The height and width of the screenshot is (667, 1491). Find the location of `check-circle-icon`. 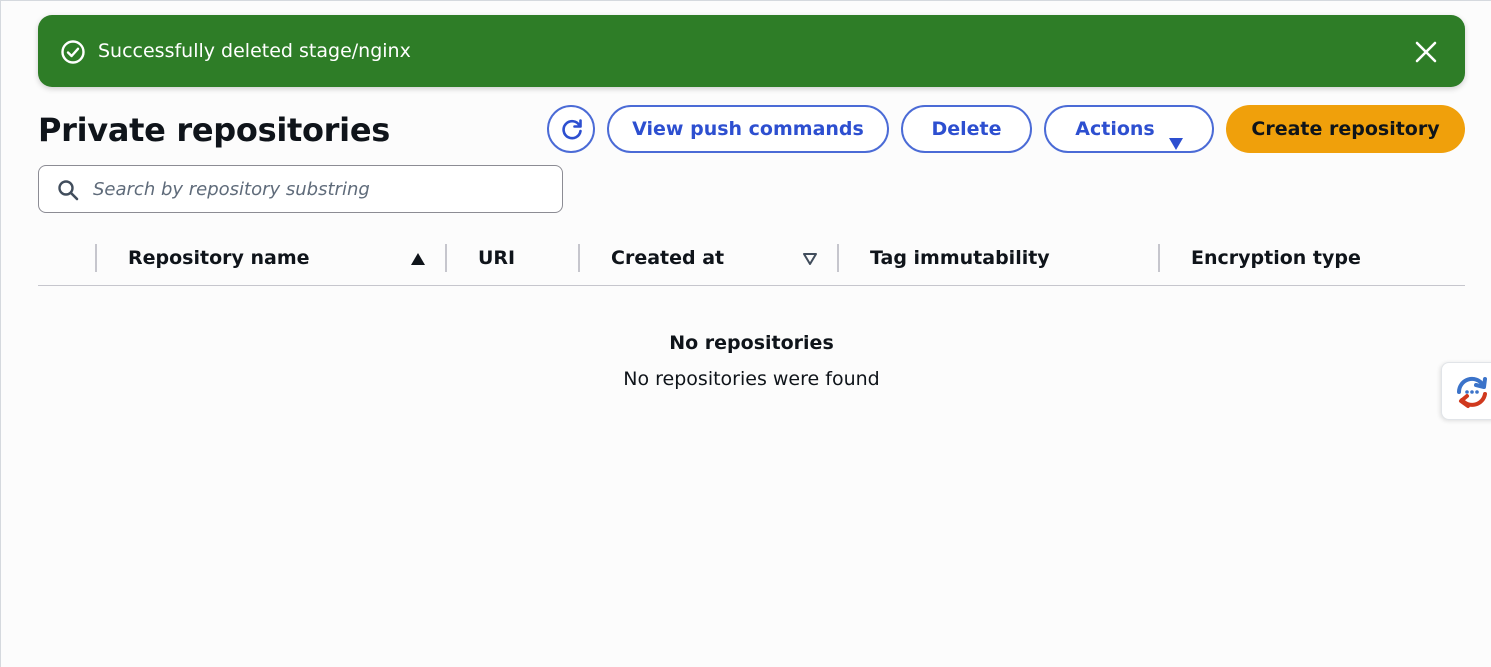

check-circle-icon is located at coordinates (73, 52).